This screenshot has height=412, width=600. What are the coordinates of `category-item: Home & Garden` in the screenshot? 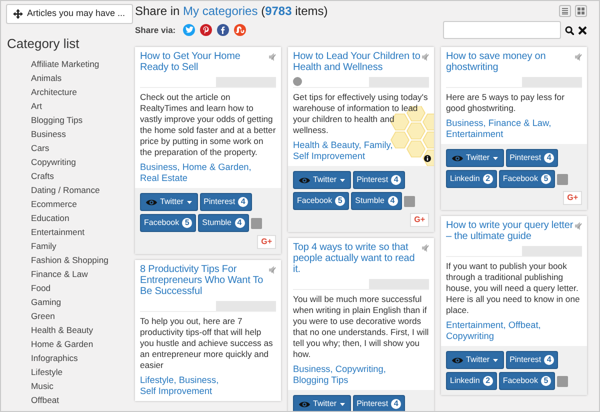 It's located at (83, 344).